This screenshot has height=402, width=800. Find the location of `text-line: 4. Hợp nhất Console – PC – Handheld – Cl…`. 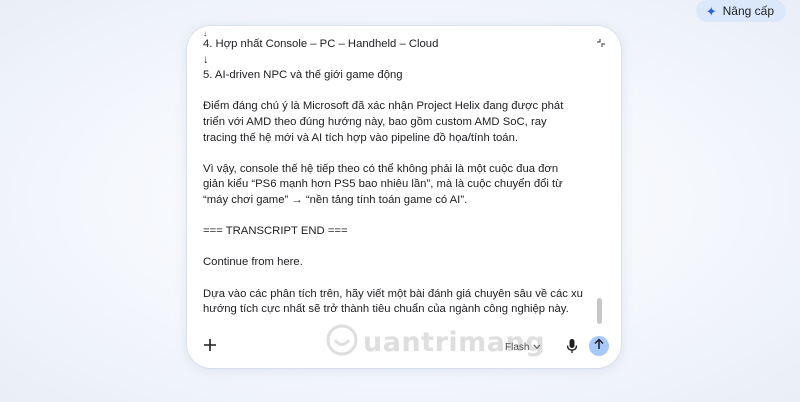

text-line: 4. Hợp nhất Console – PC – Handheld – Cl… is located at coordinates (321, 44).